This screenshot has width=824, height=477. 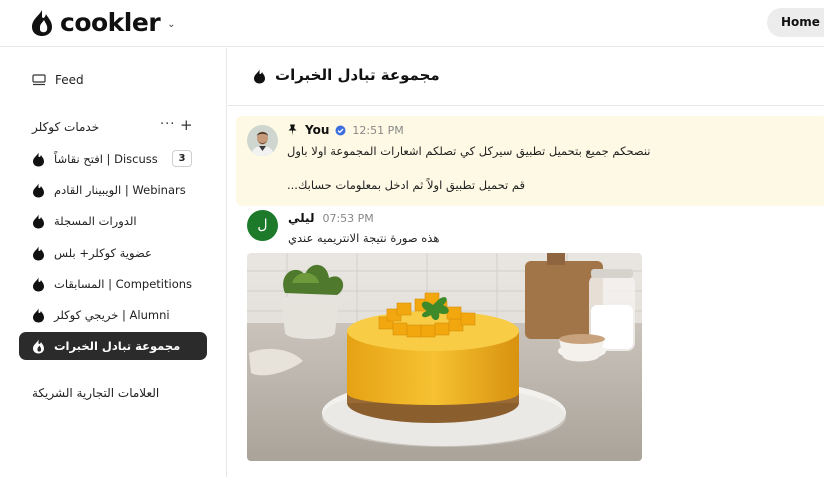 What do you see at coordinates (171, 24) in the screenshot?
I see `chevron-down-icon: ⌄` at bounding box center [171, 24].